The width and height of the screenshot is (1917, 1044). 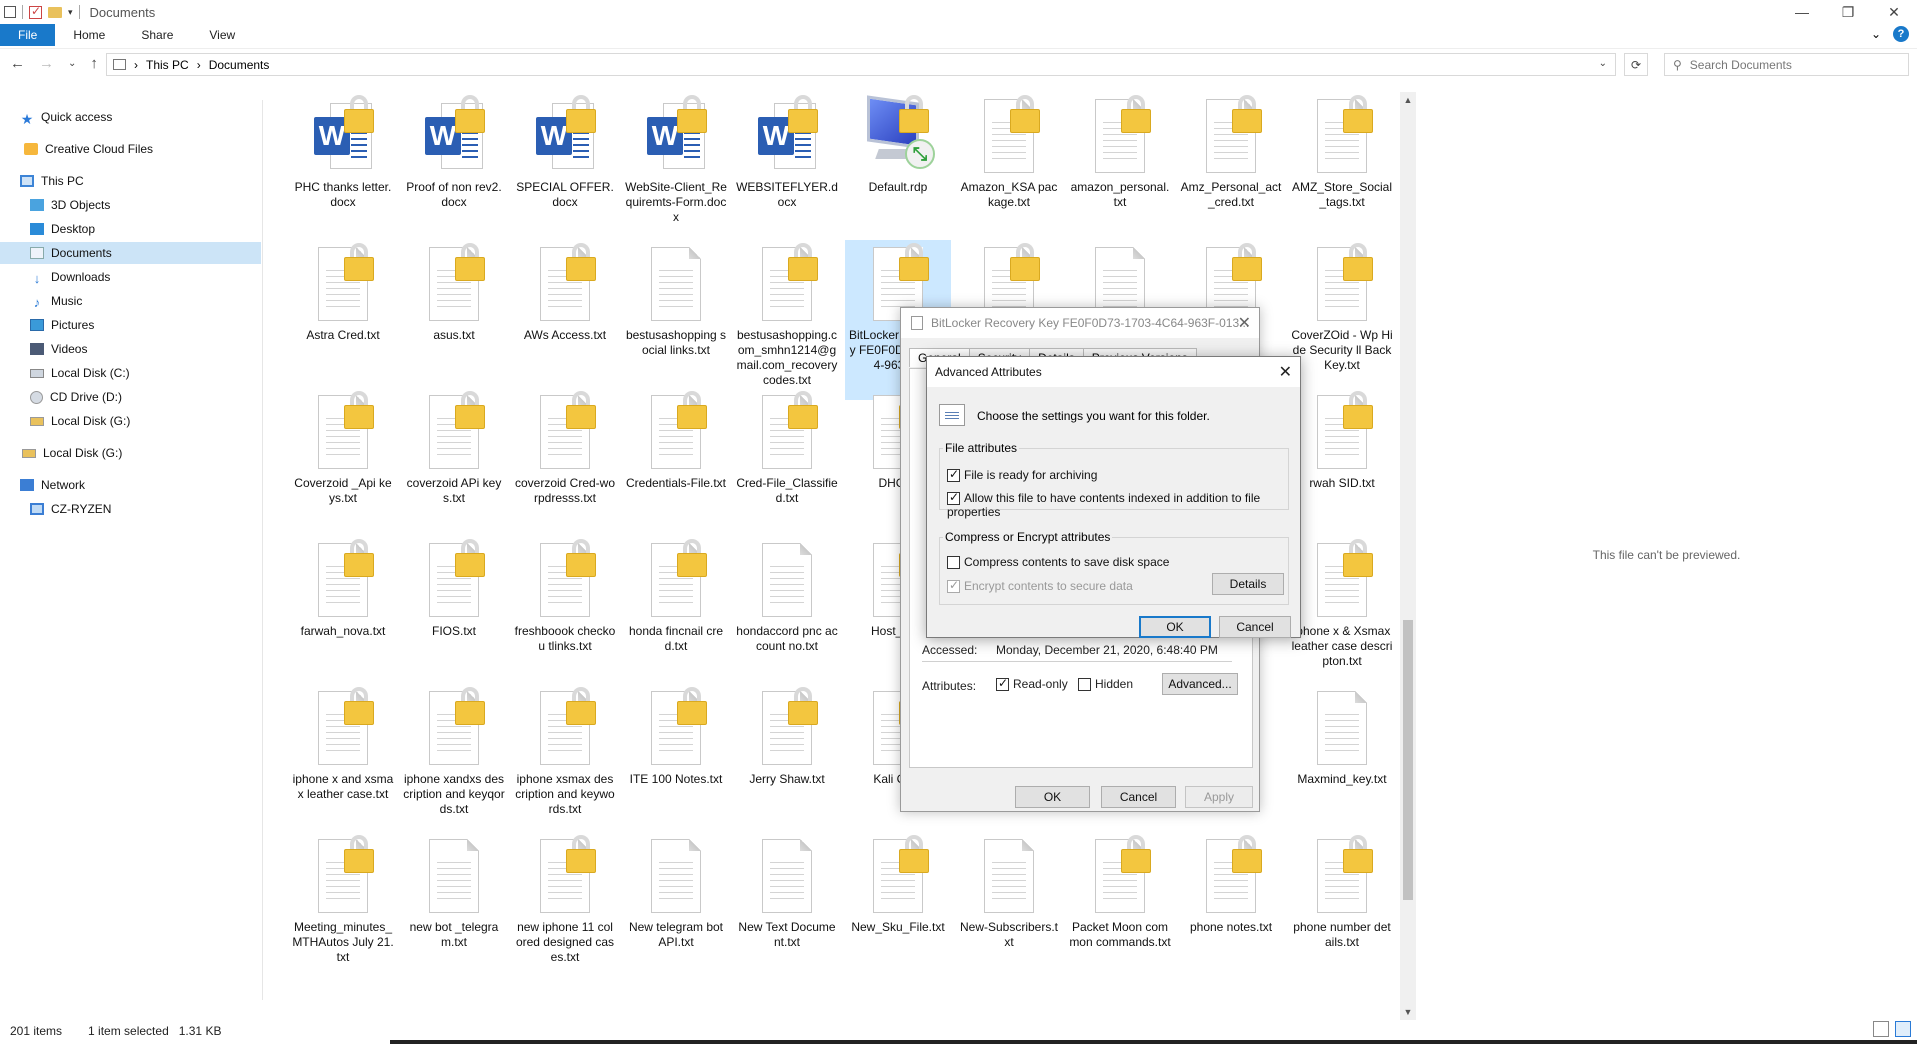 I want to click on file-item: W SPECIAL OFFER.docx, so click(x=565, y=151).